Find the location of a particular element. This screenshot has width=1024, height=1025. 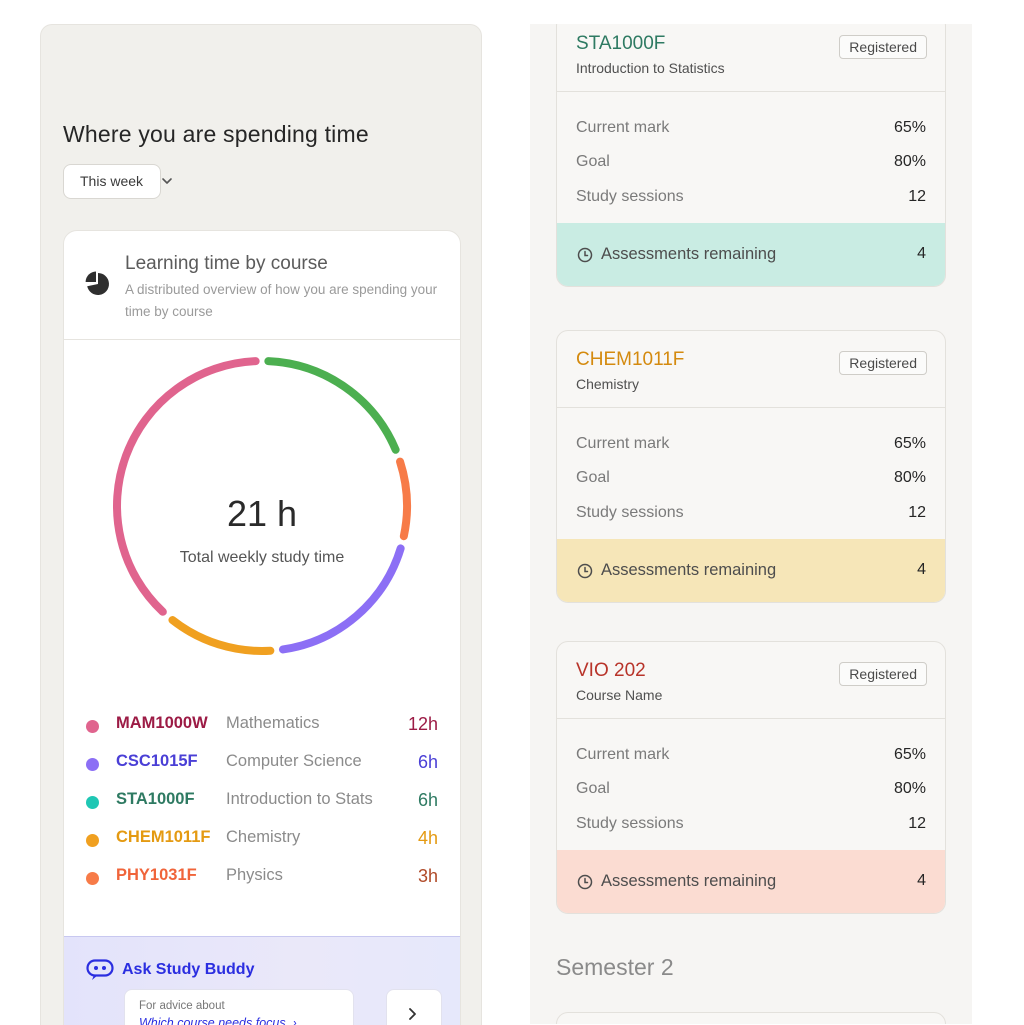

next-suggestion-button is located at coordinates (414, 1007).